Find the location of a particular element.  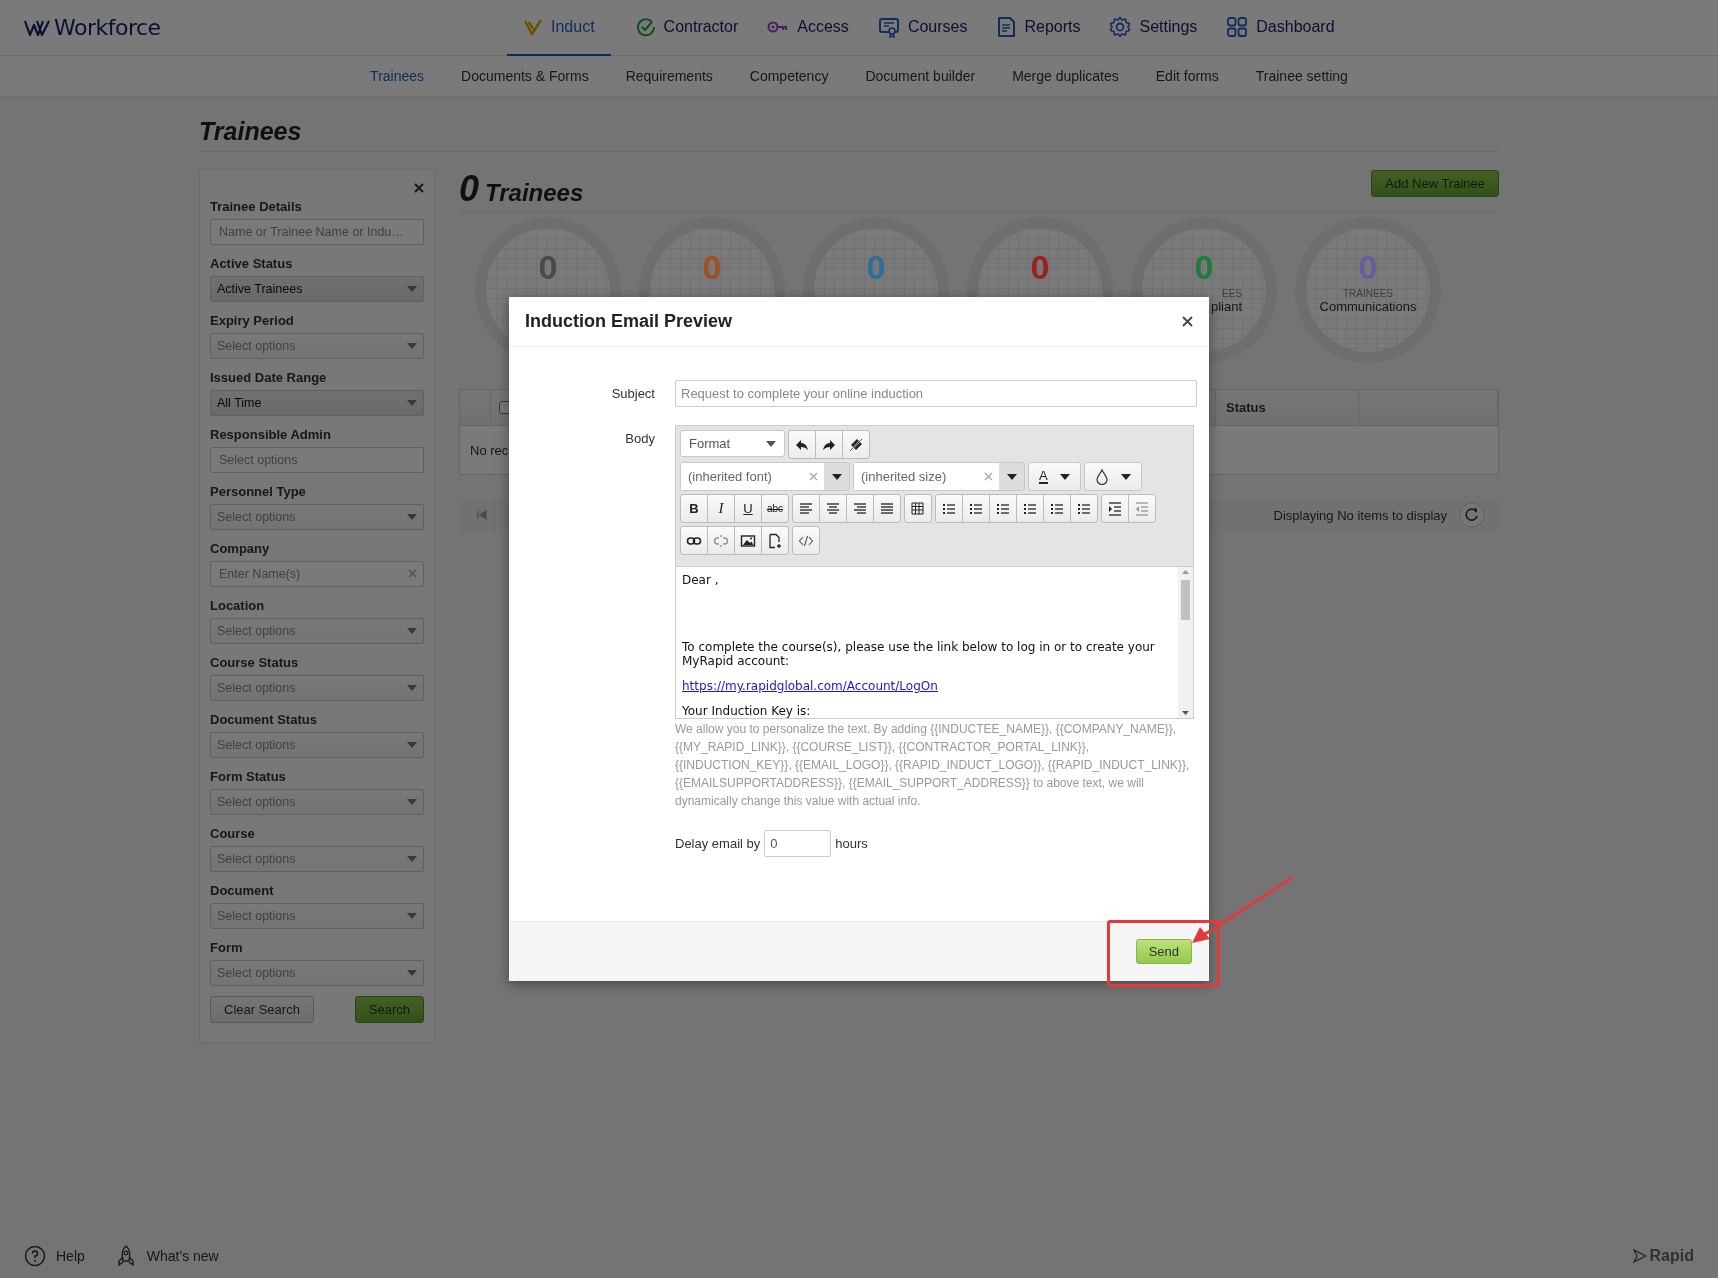

file-button is located at coordinates (775, 540).